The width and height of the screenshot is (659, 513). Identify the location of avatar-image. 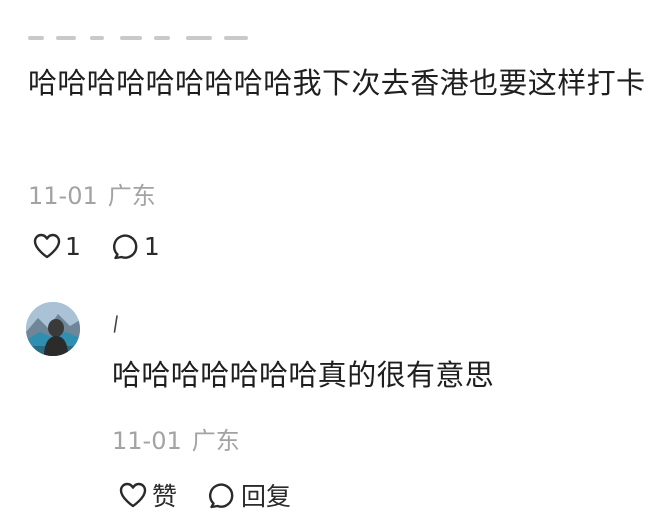
(53, 329).